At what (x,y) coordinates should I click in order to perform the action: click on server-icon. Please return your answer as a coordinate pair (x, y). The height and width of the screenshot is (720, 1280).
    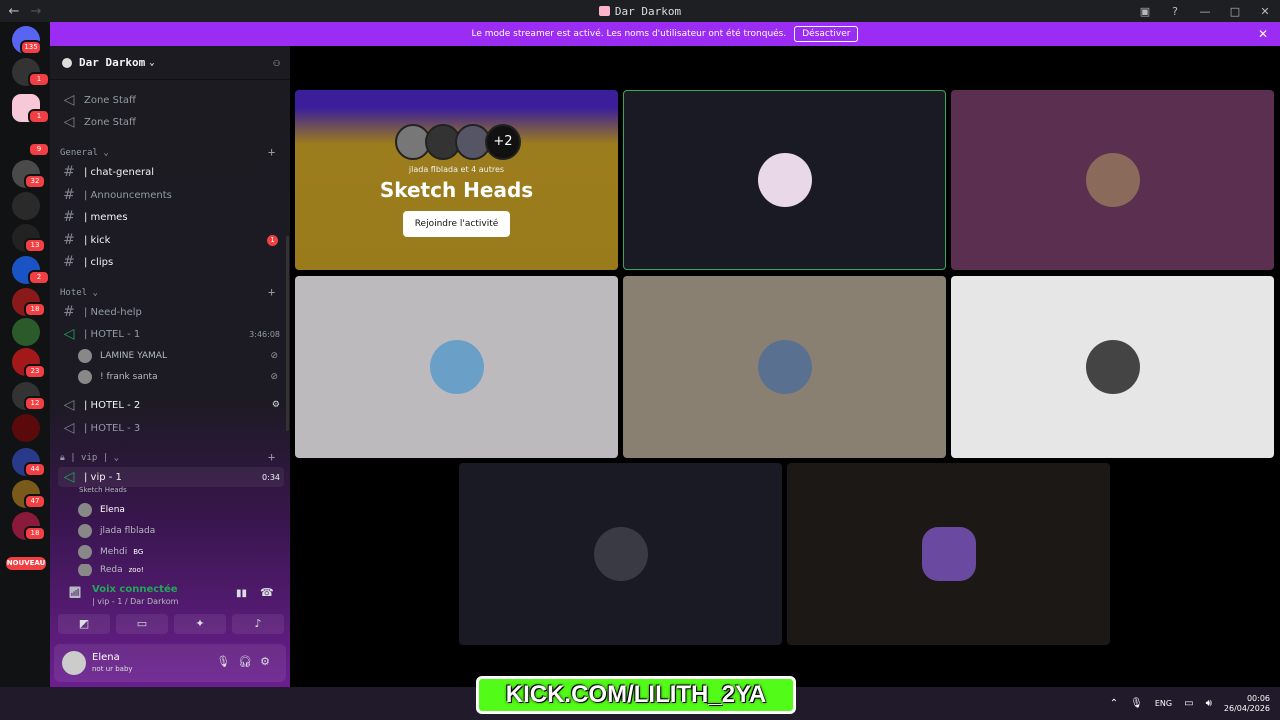
    Looking at the image, I should click on (604, 10).